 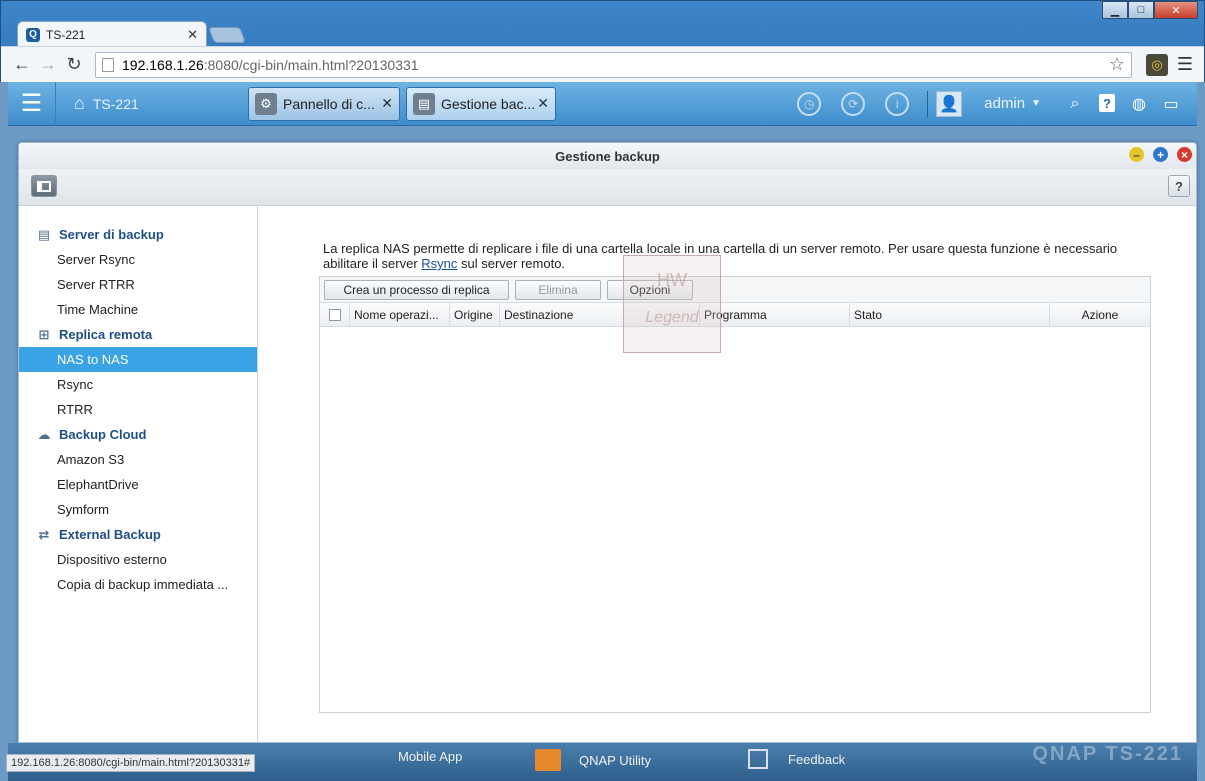 What do you see at coordinates (817, 759) in the screenshot?
I see `dock-label: Feedback` at bounding box center [817, 759].